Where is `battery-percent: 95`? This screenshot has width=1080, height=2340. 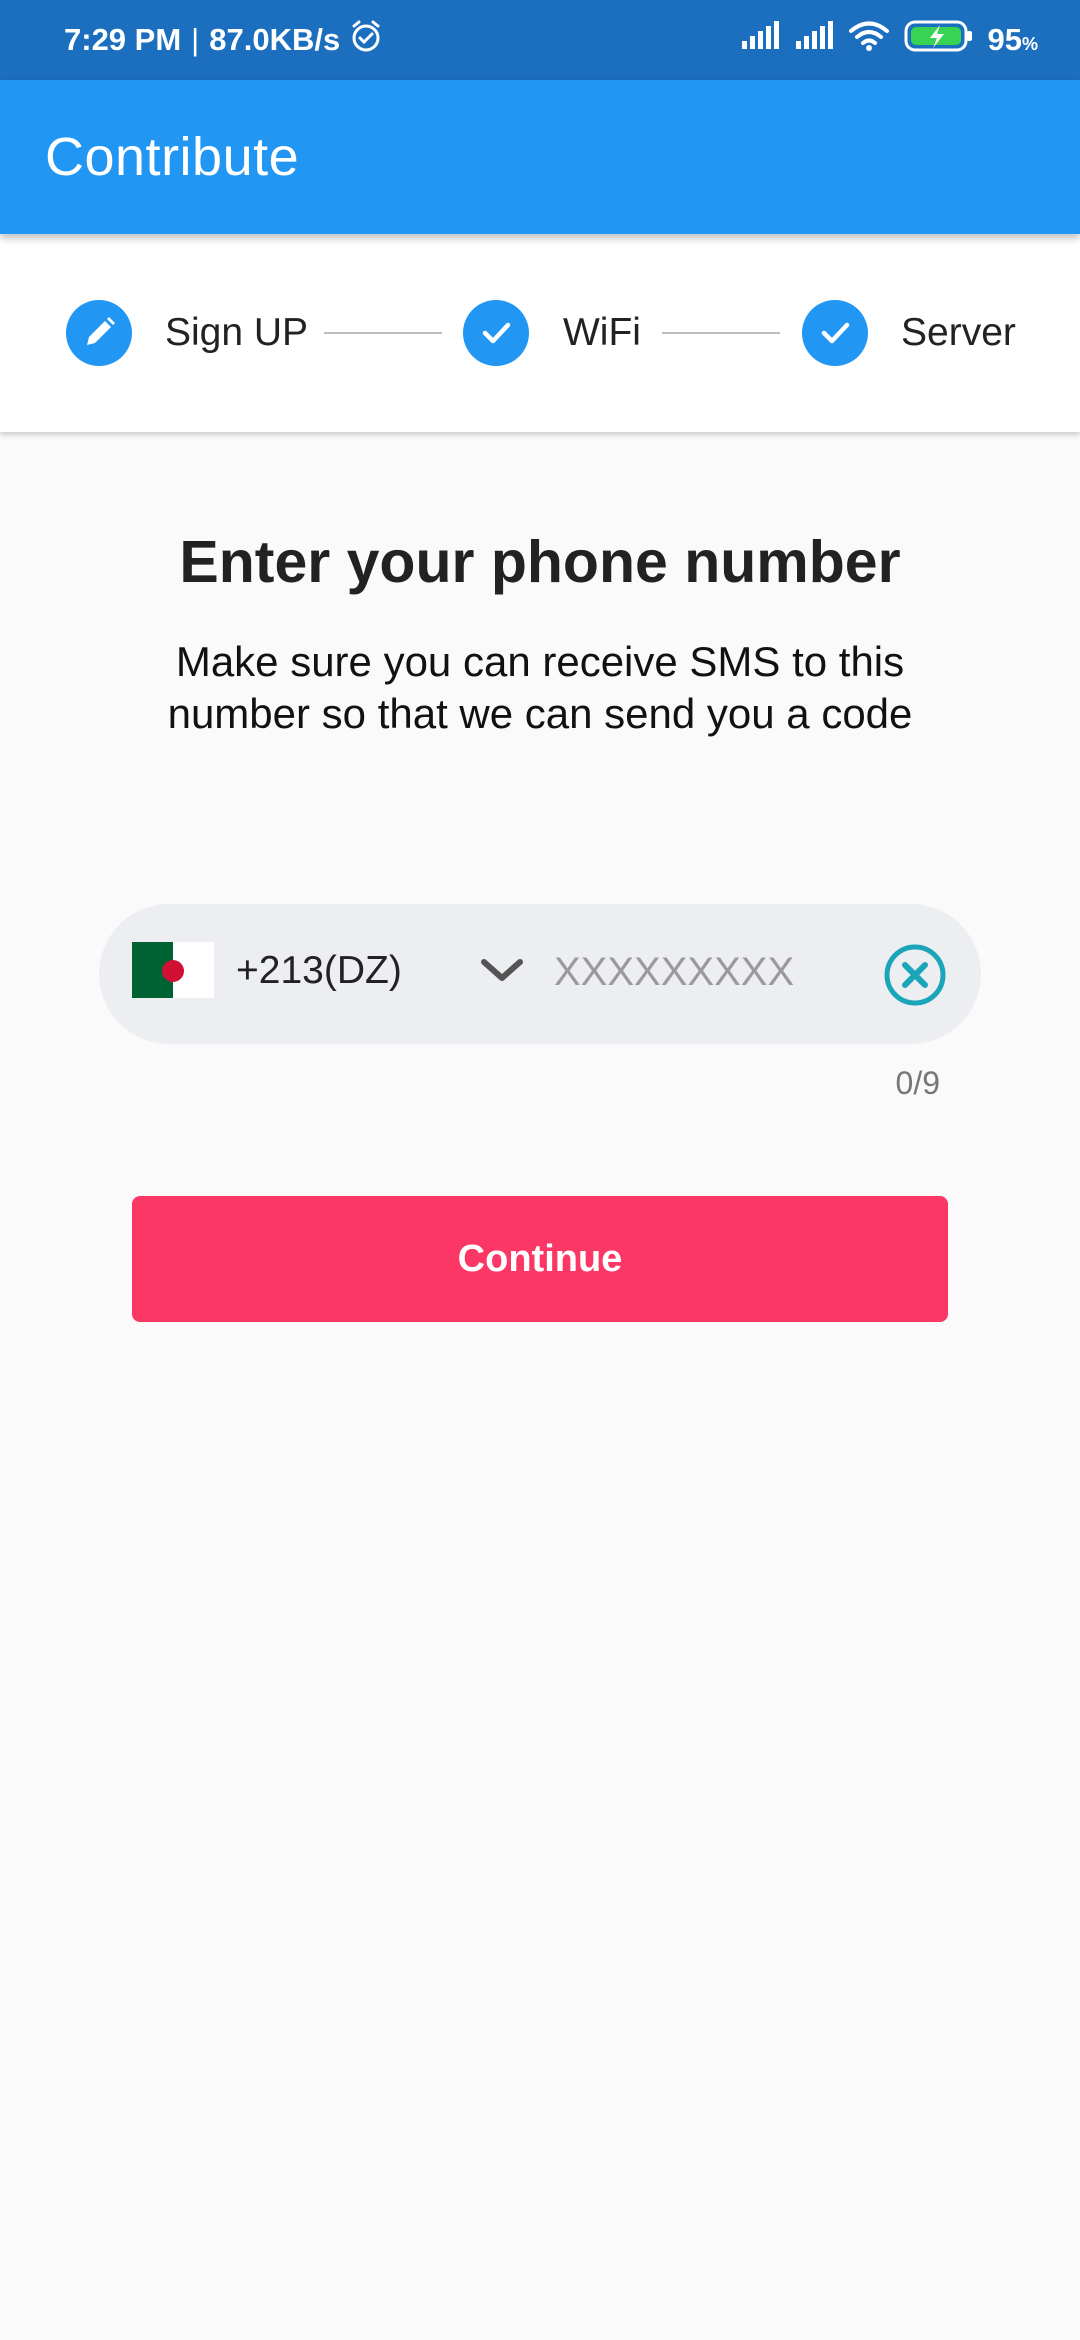 battery-percent: 95 is located at coordinates (1004, 39).